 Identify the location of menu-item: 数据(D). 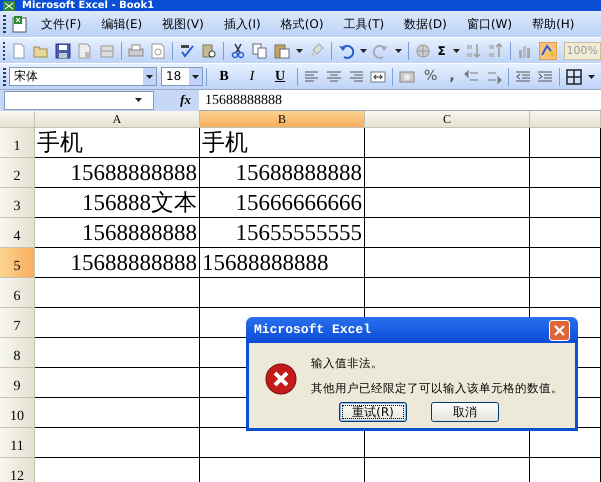
(425, 24).